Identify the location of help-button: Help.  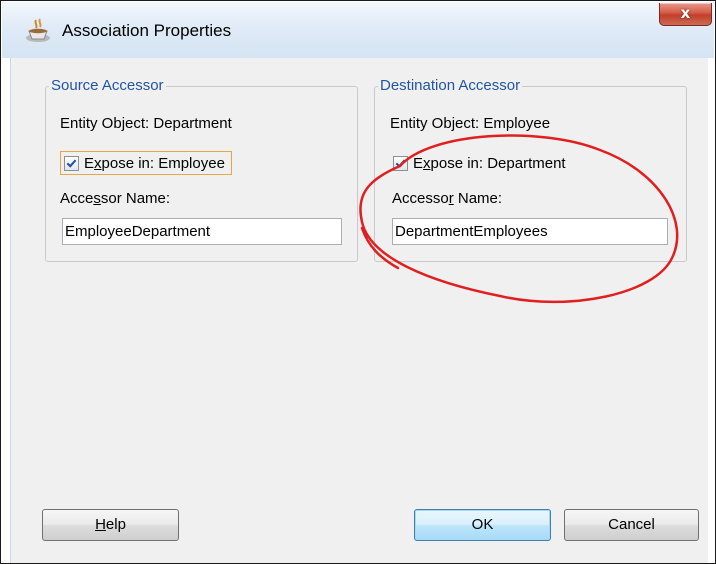
(110, 525).